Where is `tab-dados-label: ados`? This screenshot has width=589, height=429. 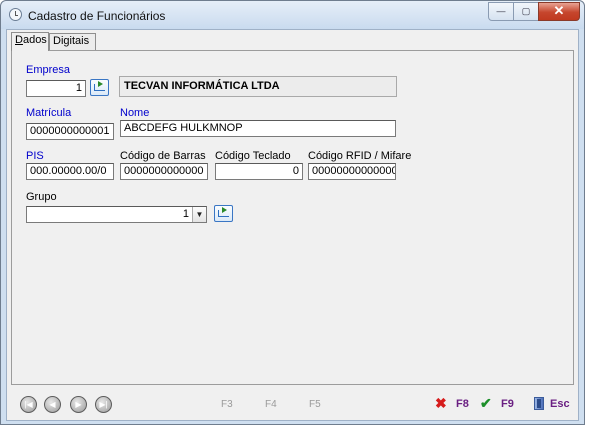
tab-dados-label: ados is located at coordinates (34, 40).